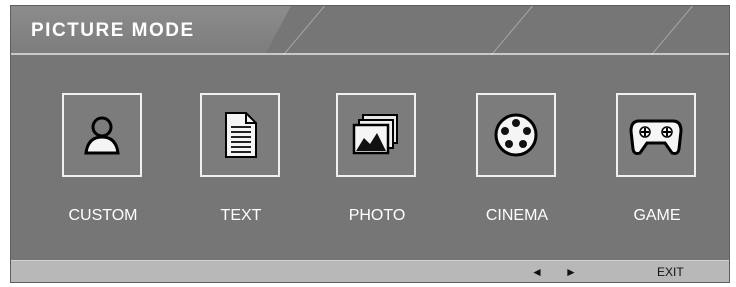 This screenshot has width=736, height=287. What do you see at coordinates (517, 215) in the screenshot?
I see `mode-label: CINEMA` at bounding box center [517, 215].